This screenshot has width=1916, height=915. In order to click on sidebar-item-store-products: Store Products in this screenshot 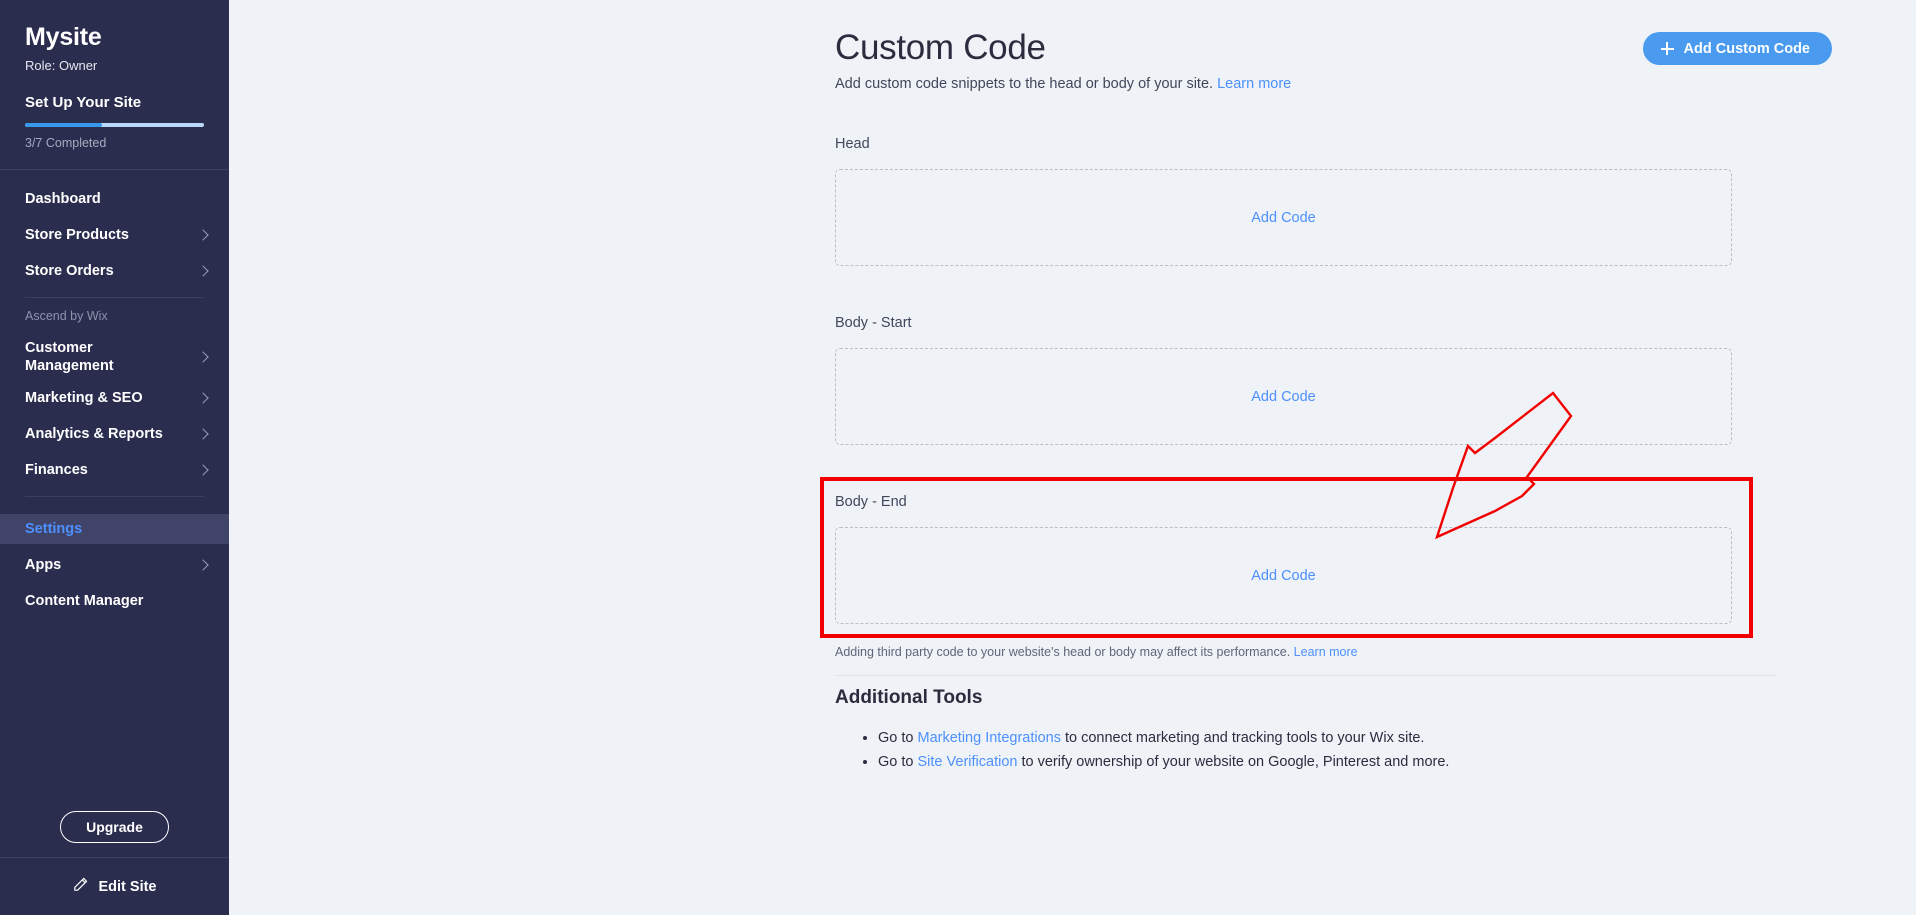, I will do `click(114, 235)`.